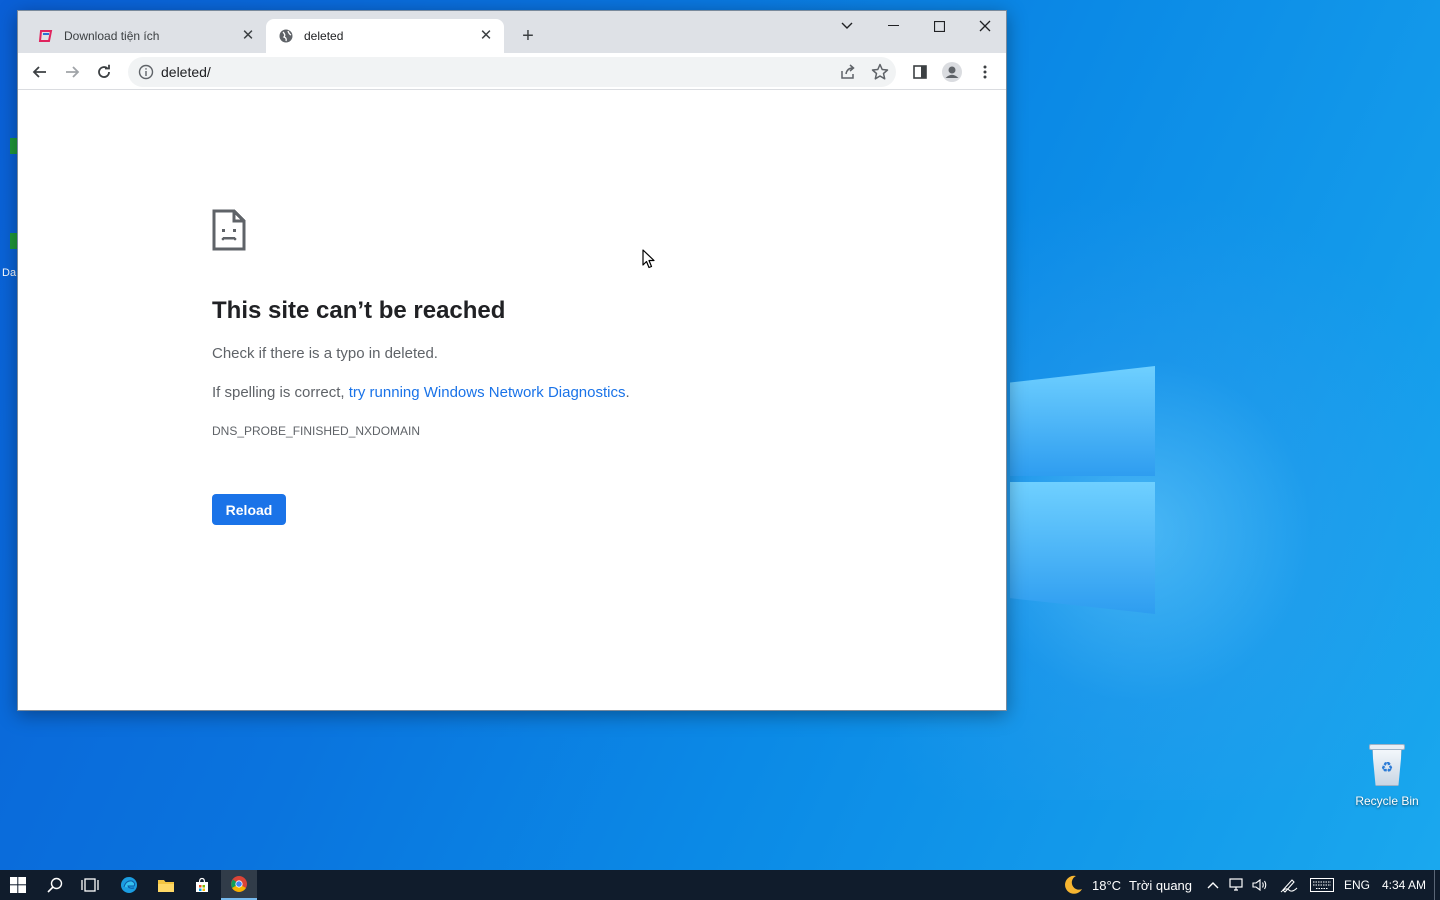 The width and height of the screenshot is (1440, 900). I want to click on start-button, so click(18, 885).